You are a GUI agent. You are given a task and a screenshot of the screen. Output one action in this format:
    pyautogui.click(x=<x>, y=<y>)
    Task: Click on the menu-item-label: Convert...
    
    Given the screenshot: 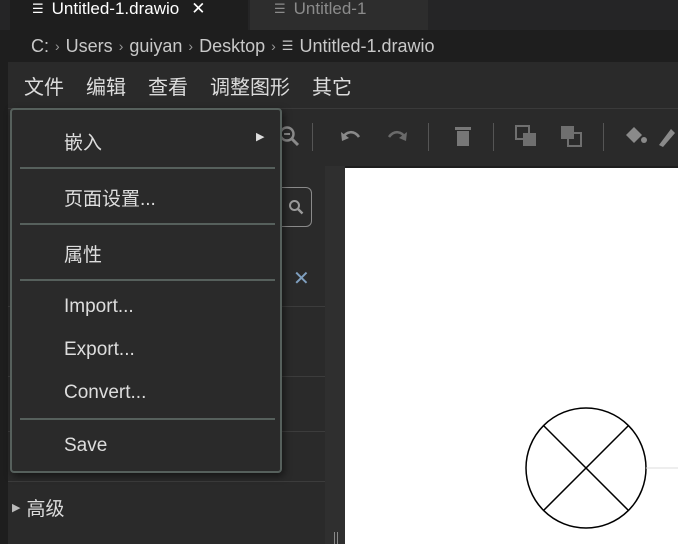 What is the action you would take?
    pyautogui.click(x=105, y=392)
    